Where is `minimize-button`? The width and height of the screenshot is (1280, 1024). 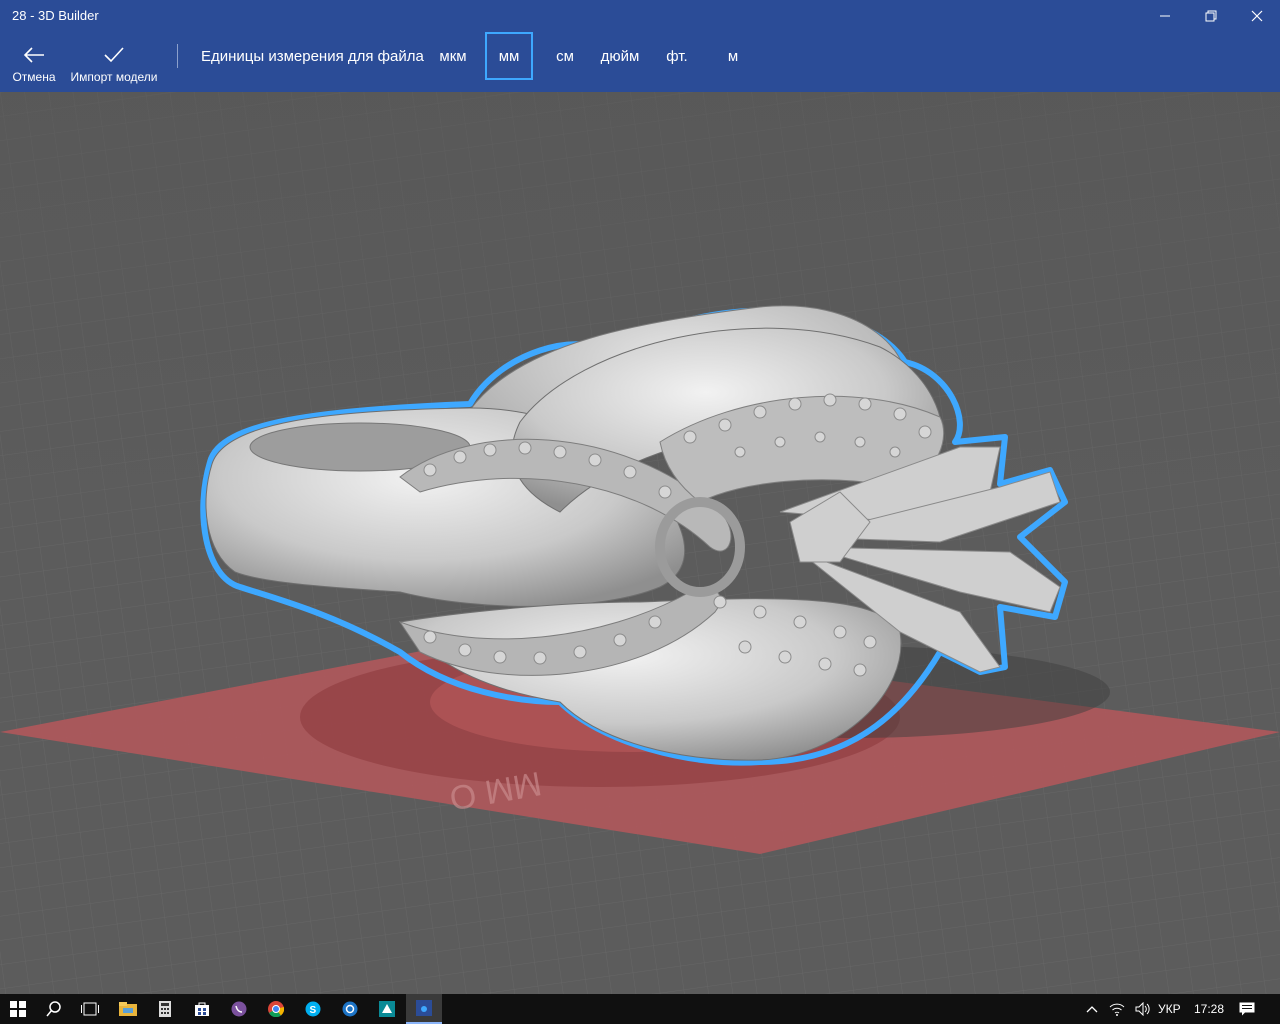 minimize-button is located at coordinates (1165, 16).